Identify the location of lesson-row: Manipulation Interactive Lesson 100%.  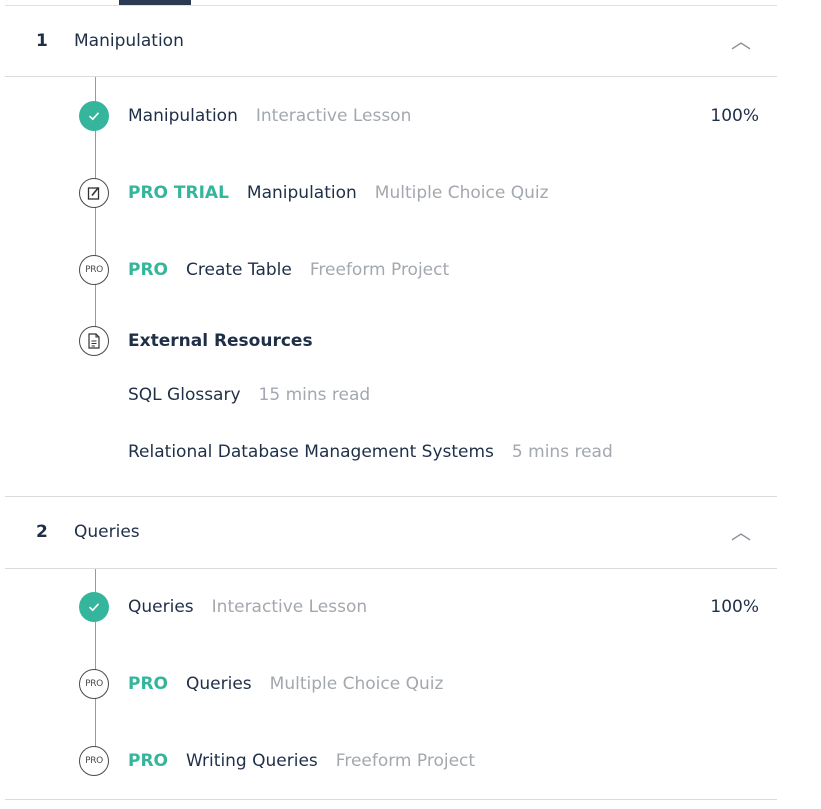
(419, 116).